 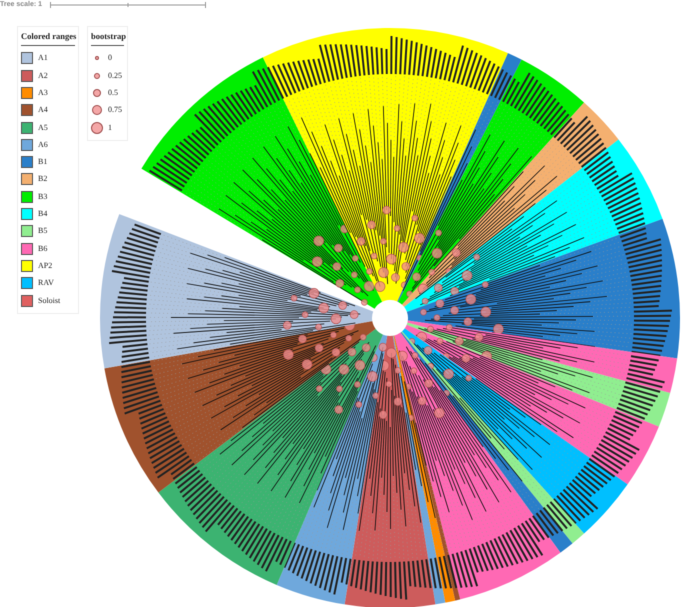 What do you see at coordinates (43, 196) in the screenshot?
I see `legend-label: B3` at bounding box center [43, 196].